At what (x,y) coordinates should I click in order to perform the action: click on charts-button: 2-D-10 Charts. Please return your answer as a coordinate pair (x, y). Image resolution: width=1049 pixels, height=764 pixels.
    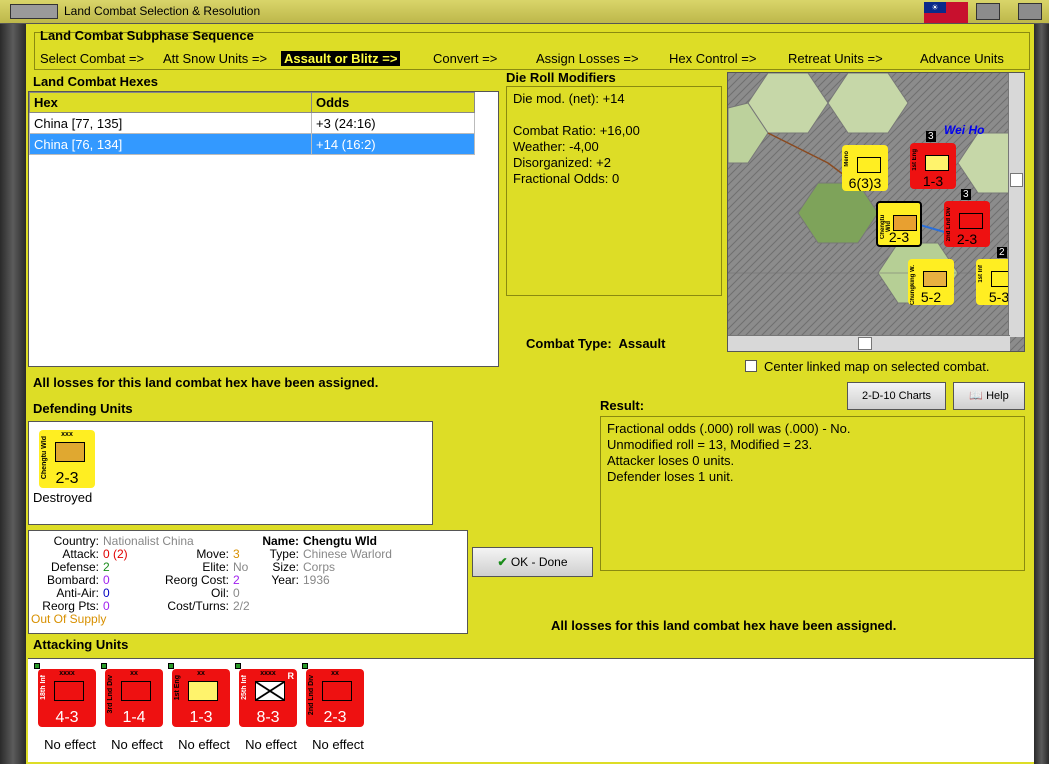
    Looking at the image, I should click on (896, 396).